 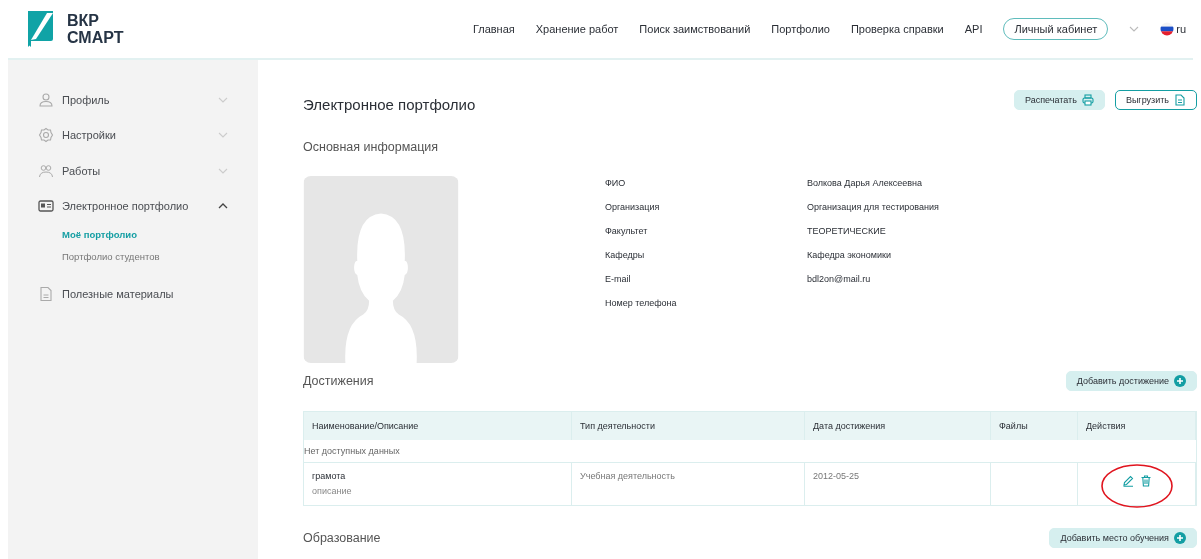 I want to click on sidebar-item: Настройки, so click(x=133, y=135).